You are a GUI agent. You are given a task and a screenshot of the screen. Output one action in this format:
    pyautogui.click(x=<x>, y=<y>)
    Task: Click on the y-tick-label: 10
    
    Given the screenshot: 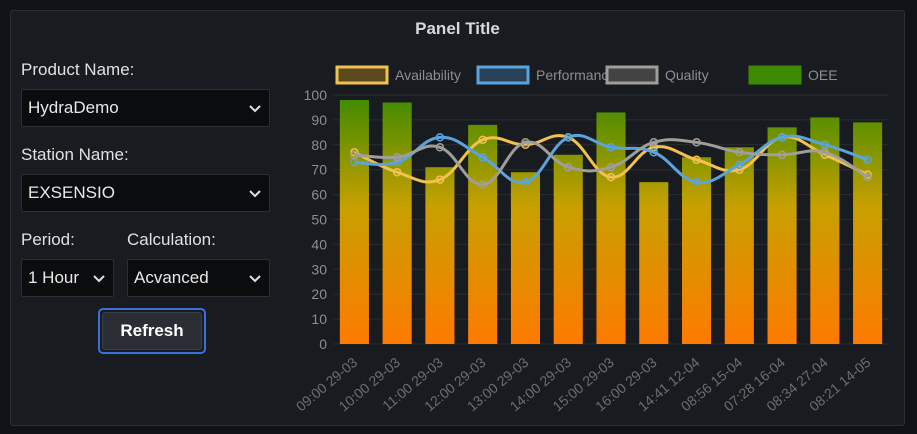 What is the action you would take?
    pyautogui.click(x=319, y=319)
    